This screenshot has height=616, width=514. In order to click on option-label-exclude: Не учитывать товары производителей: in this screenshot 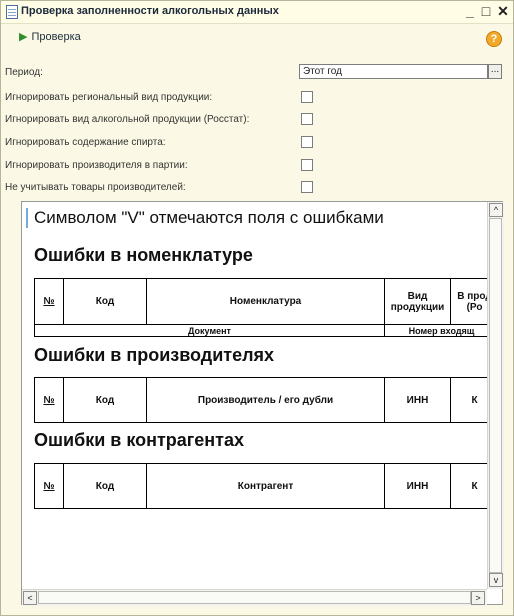, I will do `click(95, 187)`.